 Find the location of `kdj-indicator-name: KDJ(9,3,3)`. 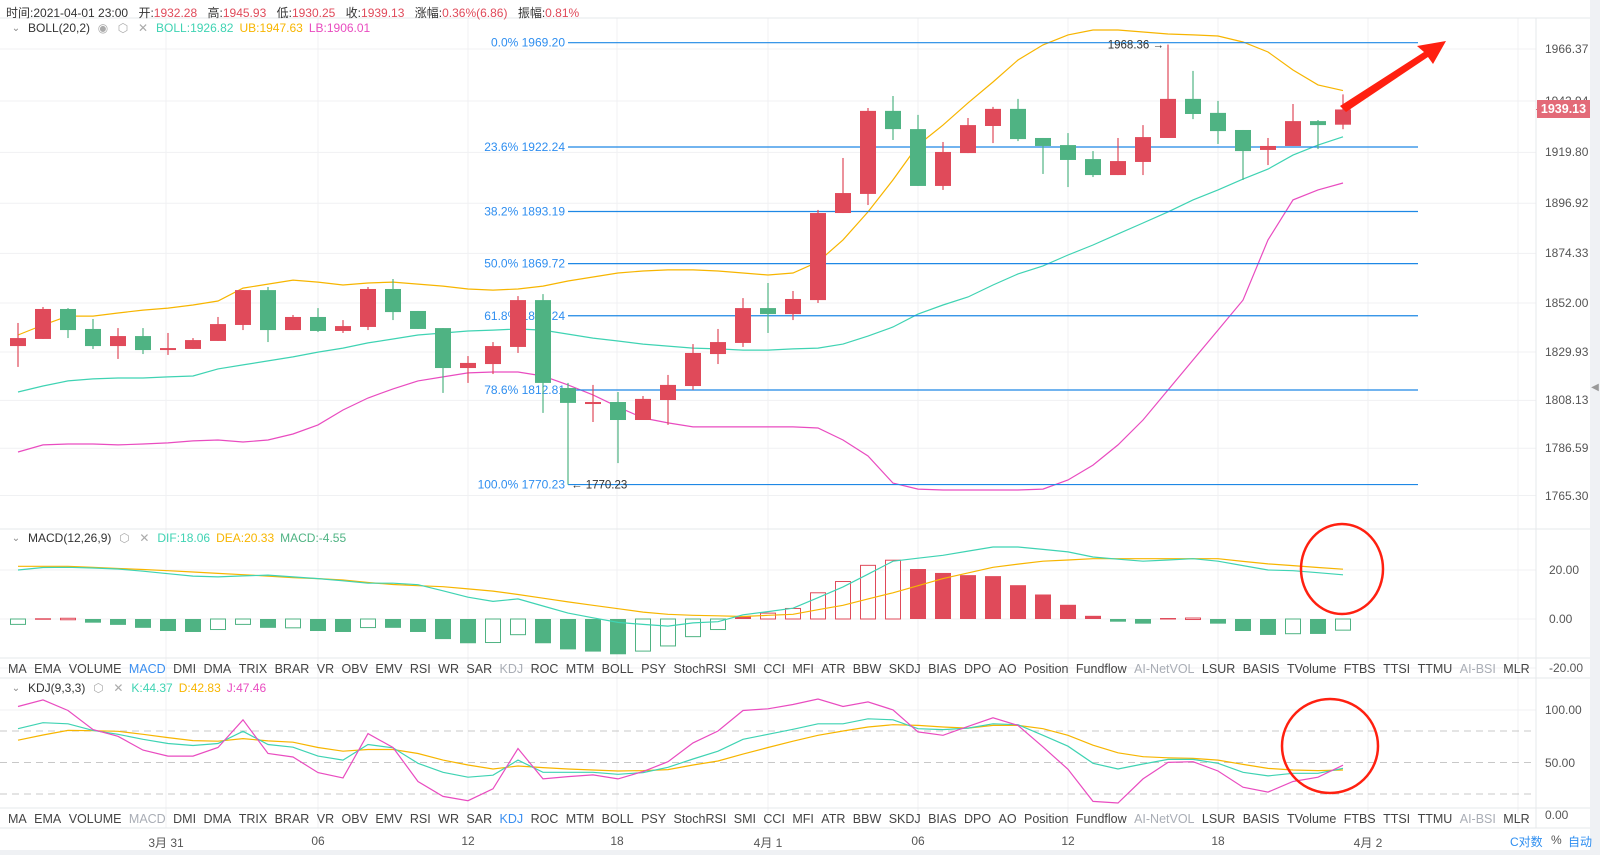

kdj-indicator-name: KDJ(9,3,3) is located at coordinates (56, 688).